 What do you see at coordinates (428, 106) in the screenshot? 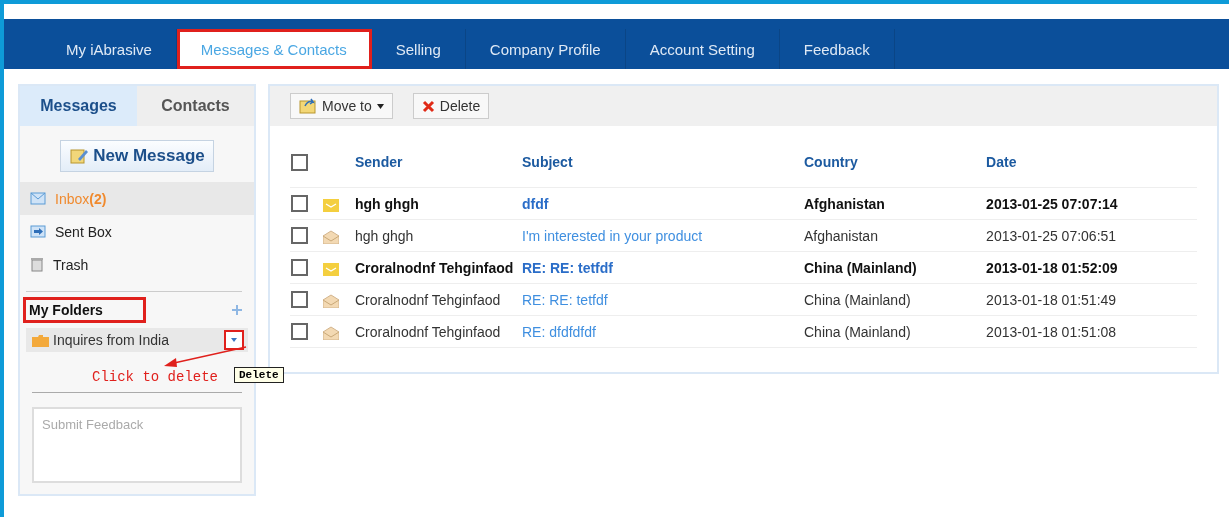
I see `close-icon` at bounding box center [428, 106].